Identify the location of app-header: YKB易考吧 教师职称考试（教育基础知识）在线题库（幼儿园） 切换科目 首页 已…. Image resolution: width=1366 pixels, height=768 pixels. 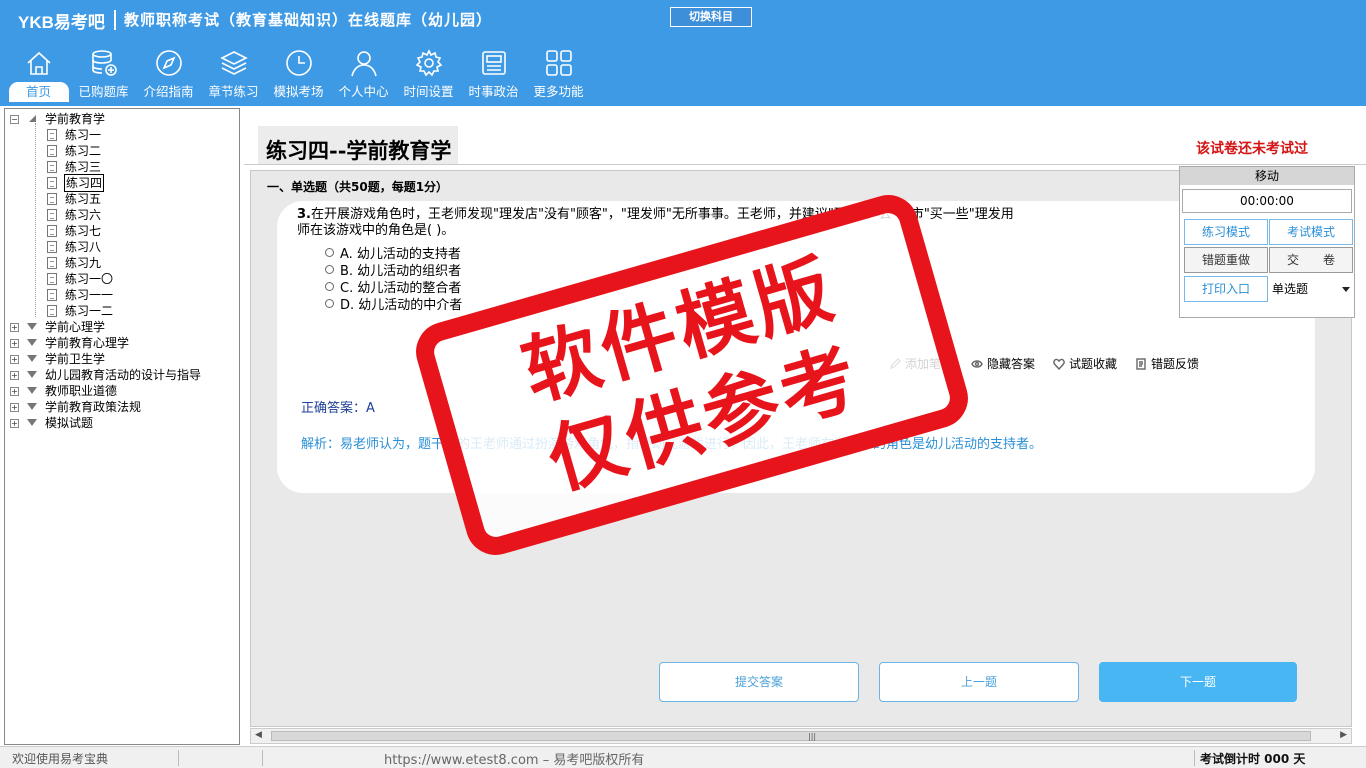
(683, 53).